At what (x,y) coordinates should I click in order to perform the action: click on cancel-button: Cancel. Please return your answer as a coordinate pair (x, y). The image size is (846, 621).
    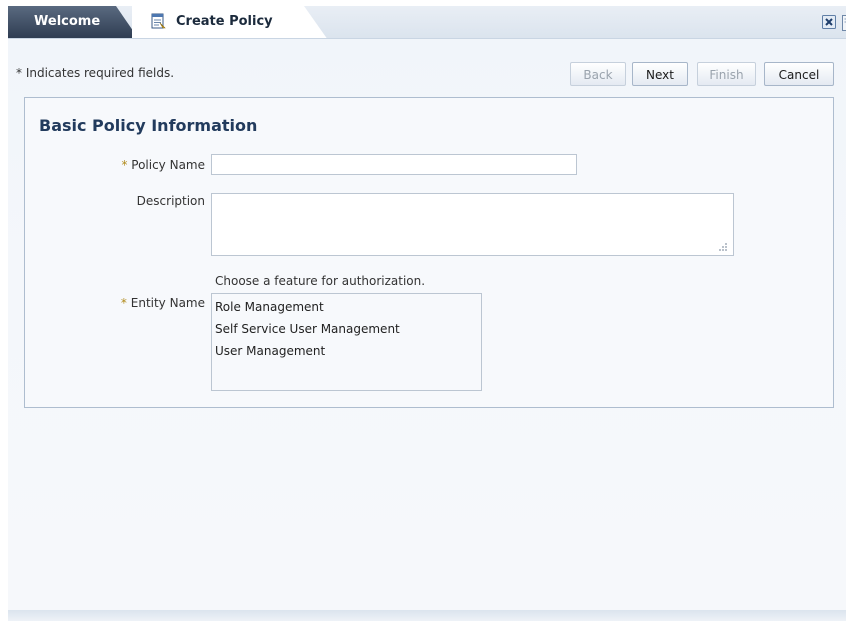
    Looking at the image, I should click on (799, 74).